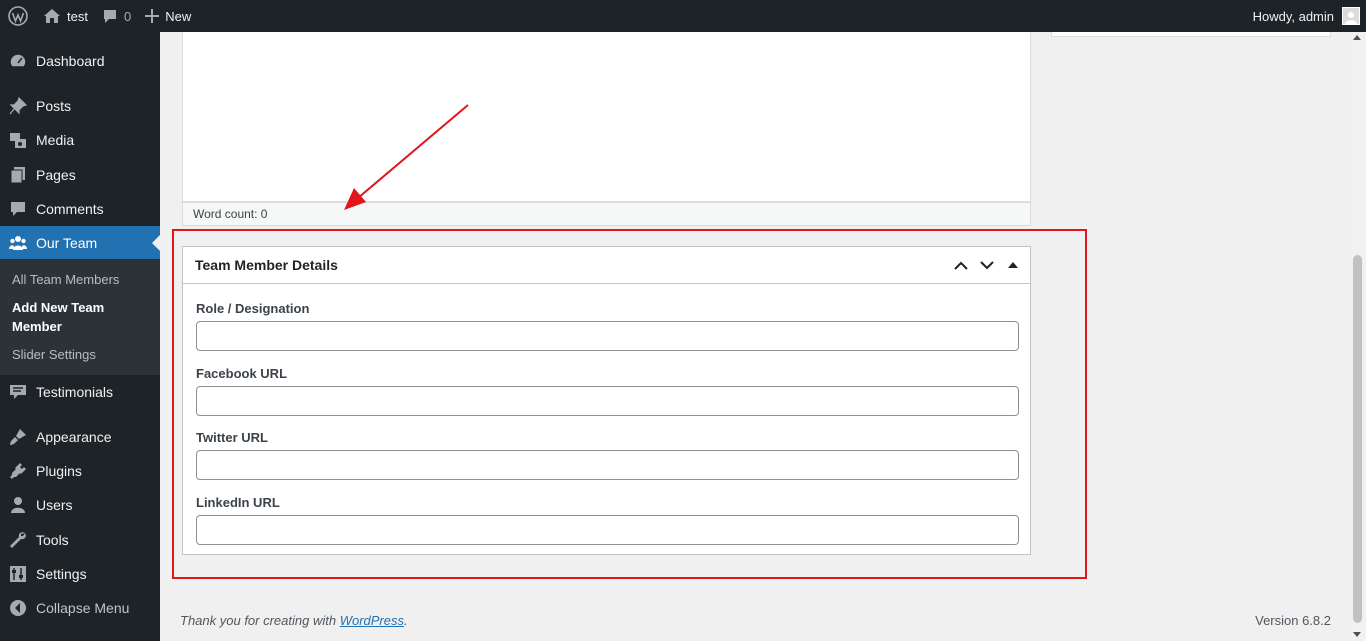 Image resolution: width=1366 pixels, height=641 pixels. What do you see at coordinates (606, 265) in the screenshot?
I see `metabox-header: Team Member Details` at bounding box center [606, 265].